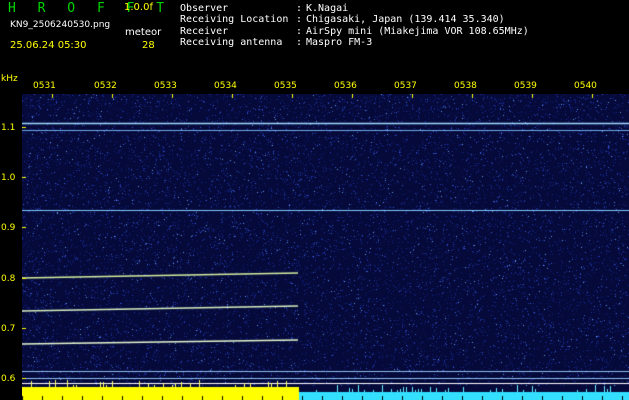  What do you see at coordinates (339, 42) in the screenshot?
I see `info-value-antenna: Maspro FM-3` at bounding box center [339, 42].